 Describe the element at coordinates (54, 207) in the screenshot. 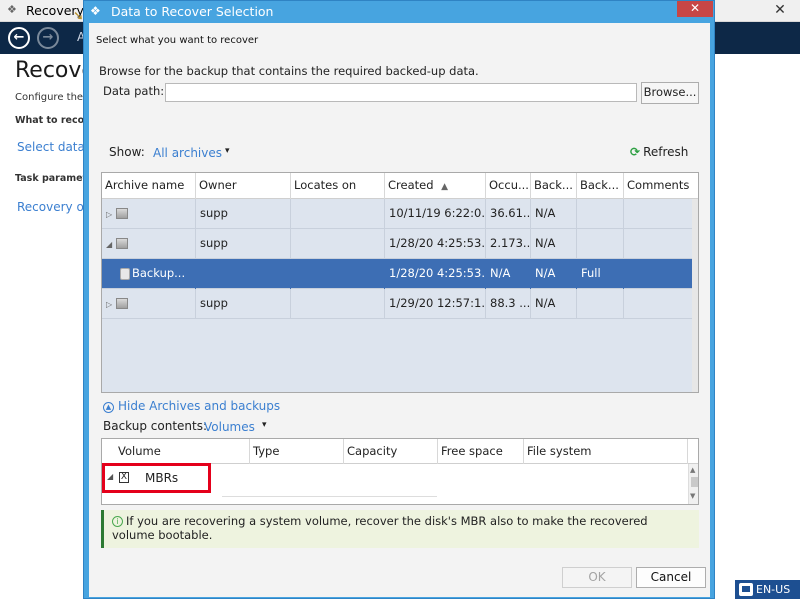

I see `recovery-options-link: Recovery op` at that location.